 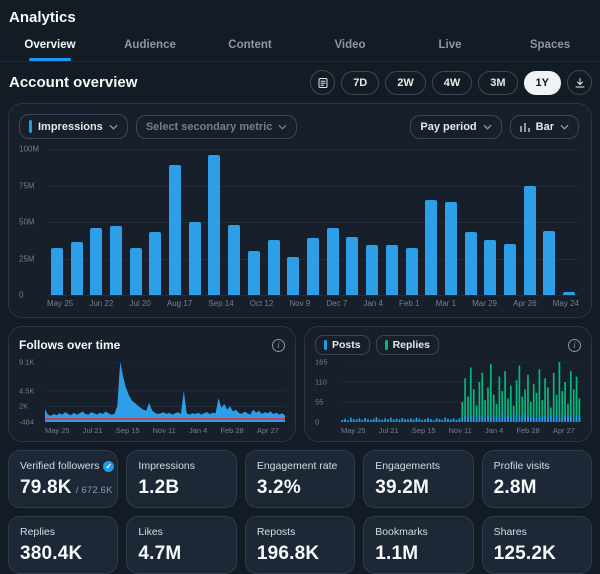 I want to click on x-label-slot: Apr 26, so click(x=525, y=303).